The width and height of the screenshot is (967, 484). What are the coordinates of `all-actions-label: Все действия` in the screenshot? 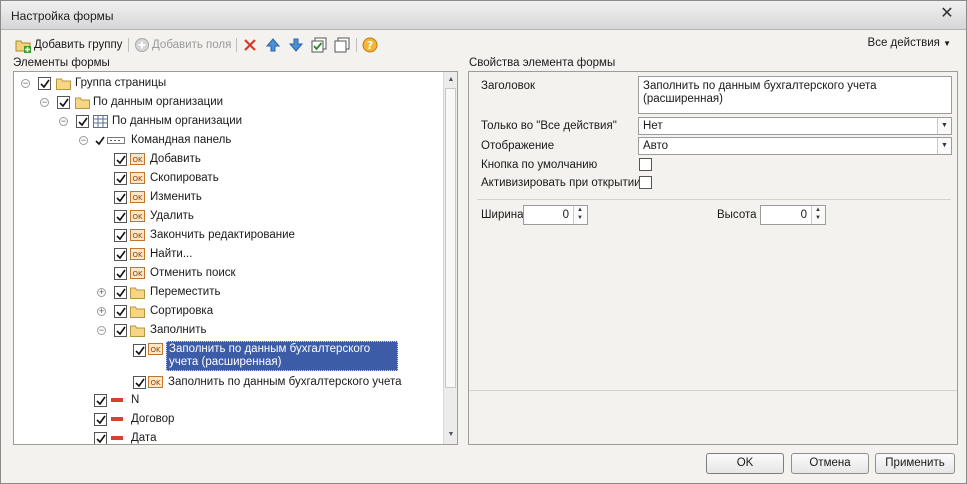 It's located at (903, 43).